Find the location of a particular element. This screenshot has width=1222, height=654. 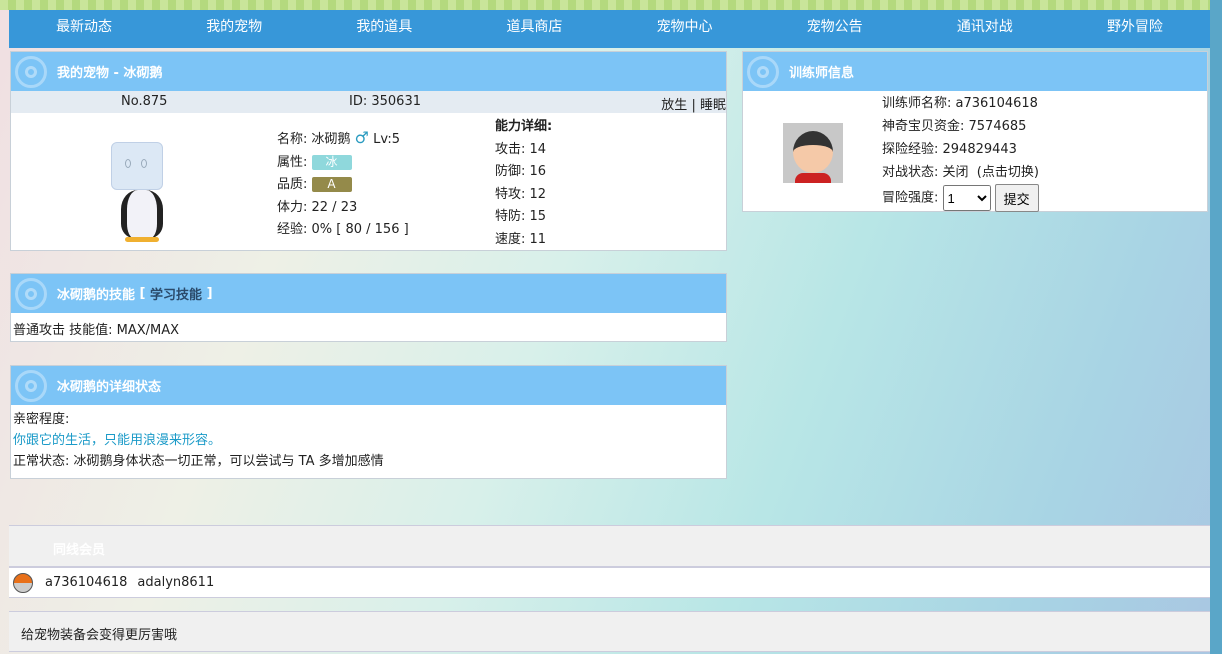

quality-label: 品质: is located at coordinates (294, 184).